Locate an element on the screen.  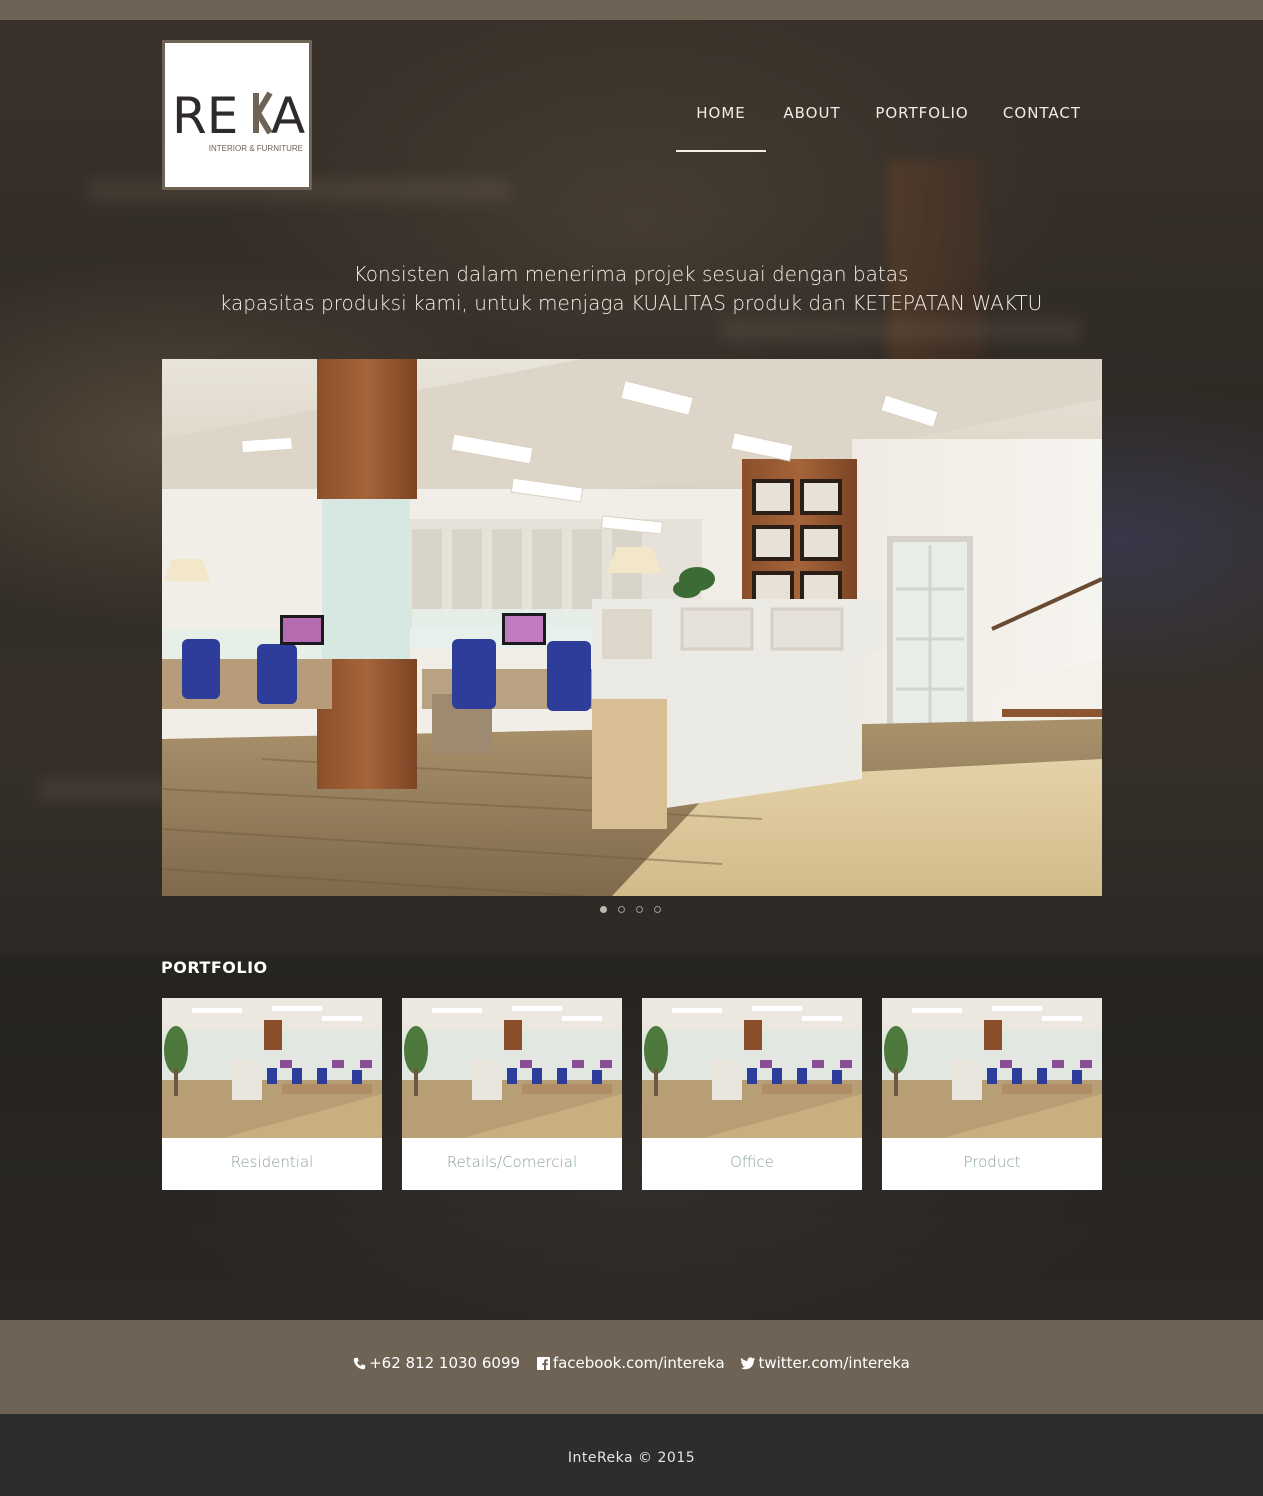
background-light is located at coordinates (900, 330).